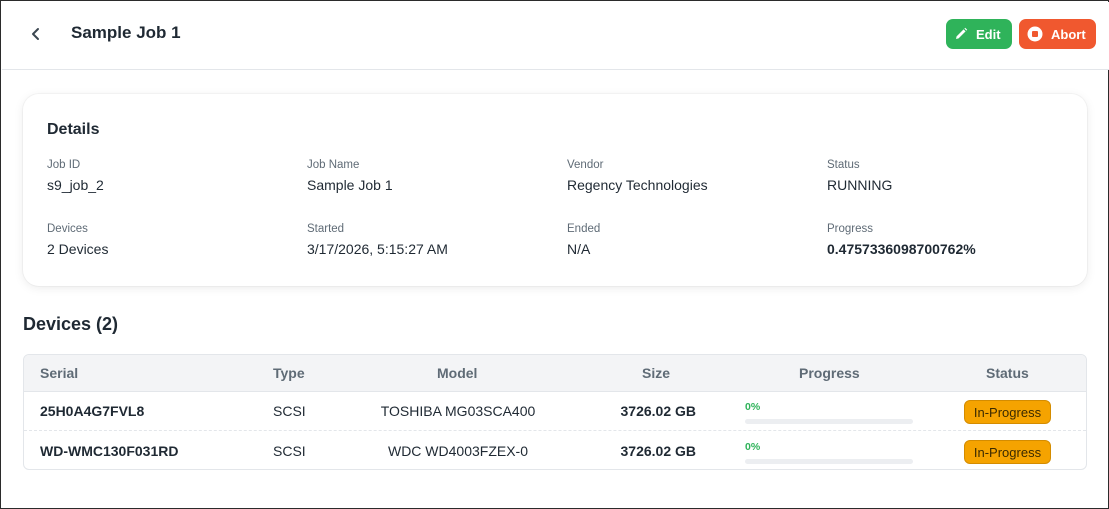  I want to click on field-value: Regency Technologies, so click(637, 185).